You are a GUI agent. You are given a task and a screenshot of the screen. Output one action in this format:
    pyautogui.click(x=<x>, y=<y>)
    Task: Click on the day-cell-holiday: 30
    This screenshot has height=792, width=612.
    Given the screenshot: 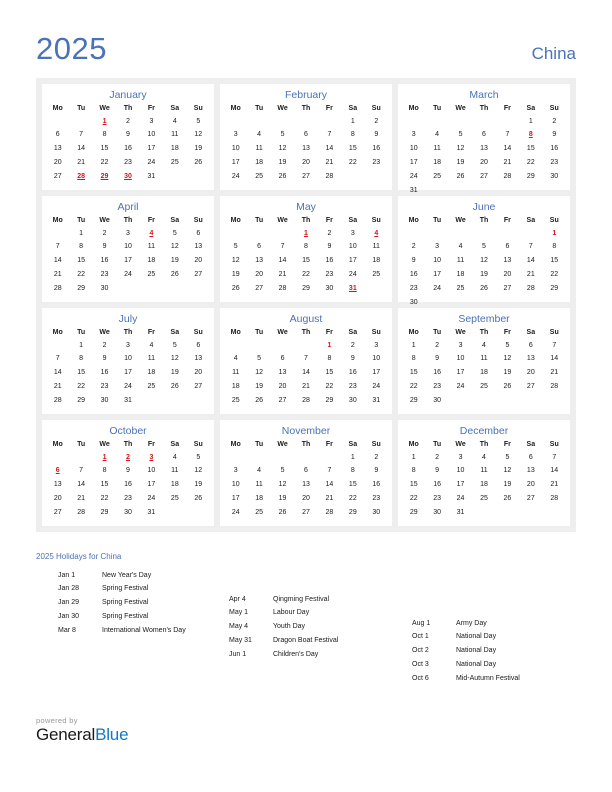 What is the action you would take?
    pyautogui.click(x=127, y=177)
    